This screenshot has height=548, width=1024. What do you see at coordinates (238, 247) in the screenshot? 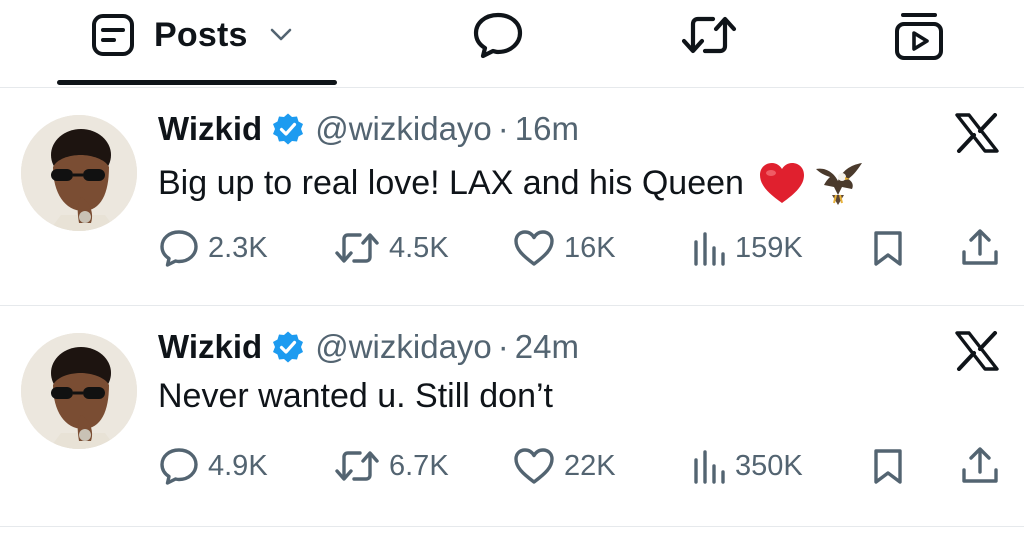
I see `reply-count: 2.3K` at bounding box center [238, 247].